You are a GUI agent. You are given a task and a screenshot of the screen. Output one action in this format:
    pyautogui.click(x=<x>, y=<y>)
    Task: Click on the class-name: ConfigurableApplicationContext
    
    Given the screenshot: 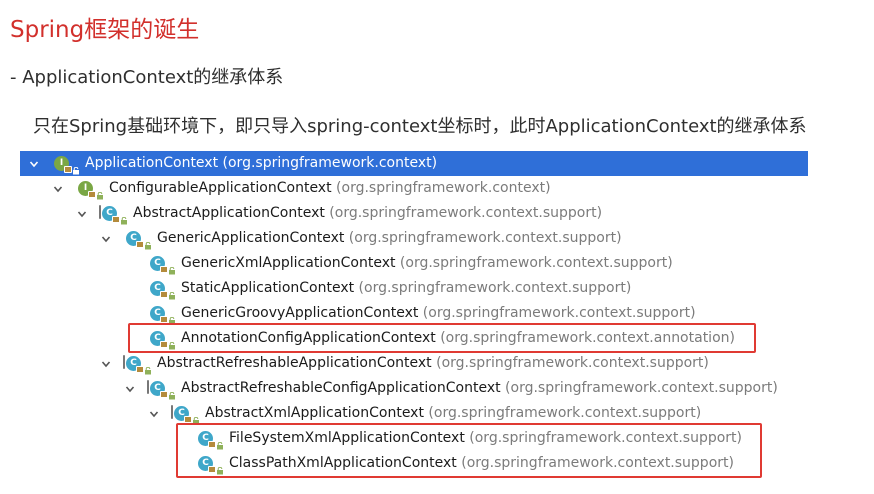 What is the action you would take?
    pyautogui.click(x=220, y=188)
    